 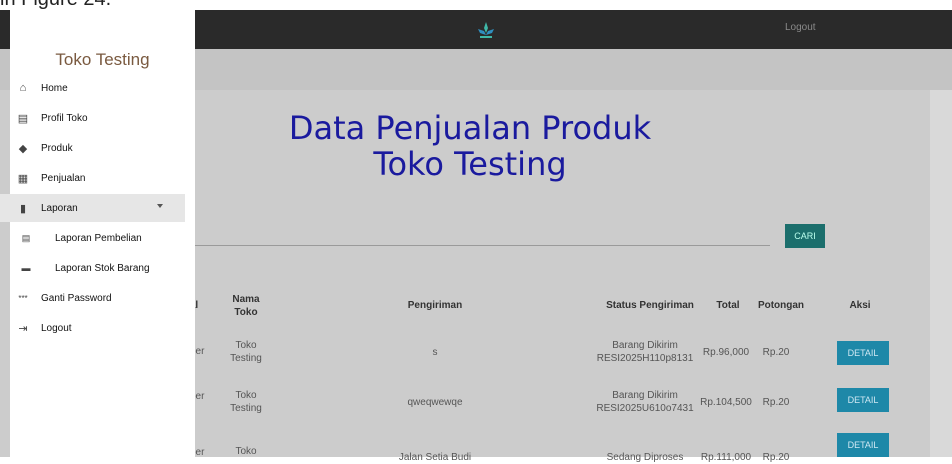 I want to click on receipt-icon: ▤, so click(x=26, y=237).